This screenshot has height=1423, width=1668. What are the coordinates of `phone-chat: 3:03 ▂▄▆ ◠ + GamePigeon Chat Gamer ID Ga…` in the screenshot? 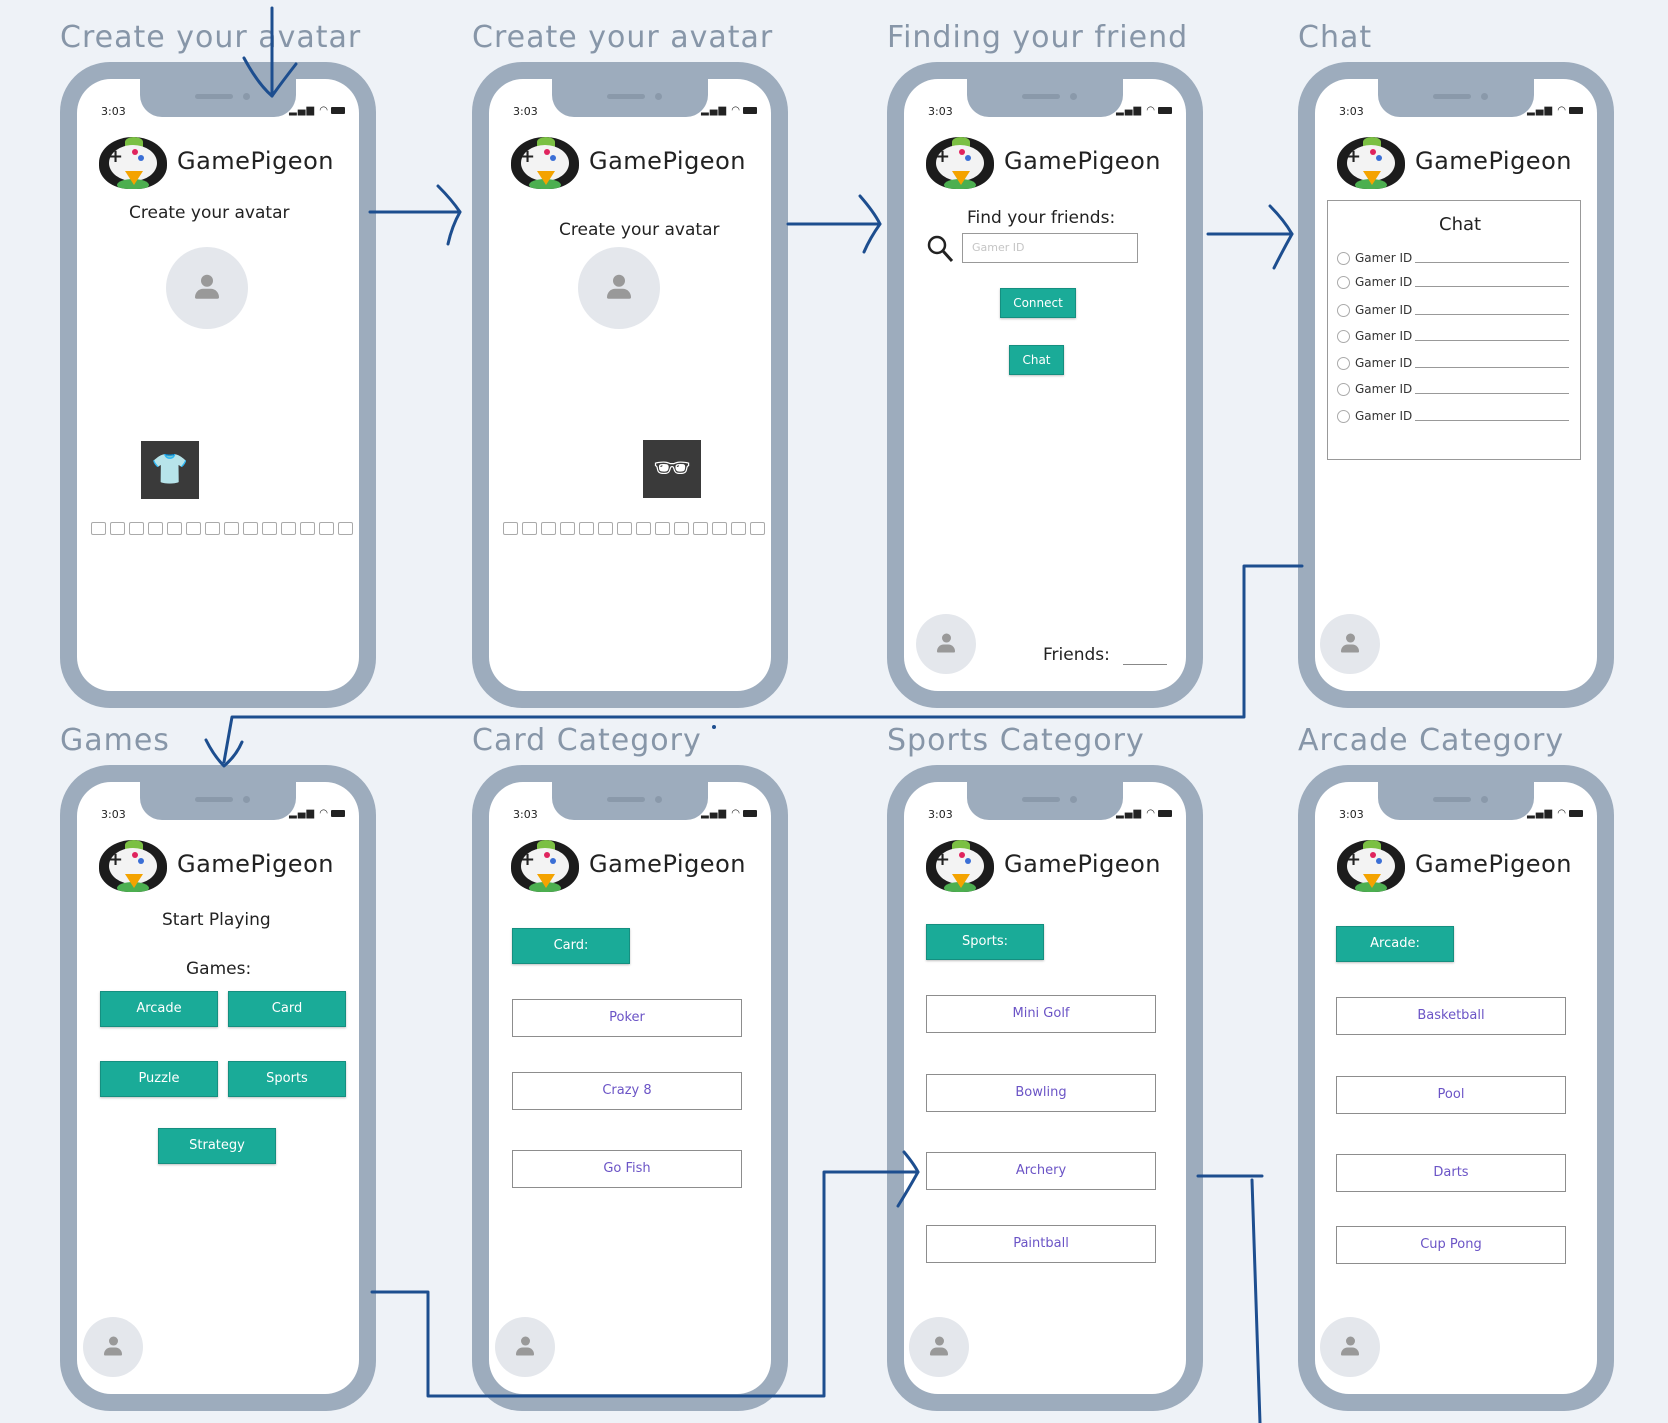 It's located at (1456, 385).